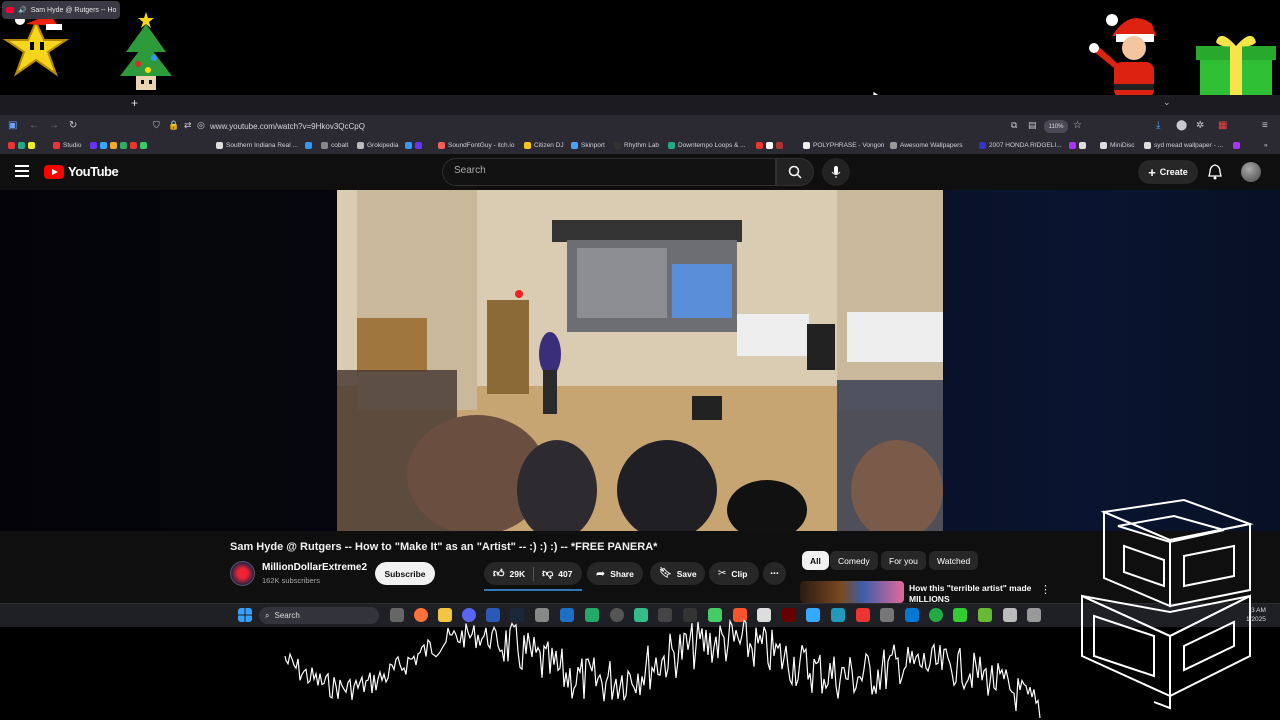 The width and height of the screenshot is (1280, 720). Describe the element at coordinates (156, 125) in the screenshot. I see `shield-icon: ⛉` at that location.